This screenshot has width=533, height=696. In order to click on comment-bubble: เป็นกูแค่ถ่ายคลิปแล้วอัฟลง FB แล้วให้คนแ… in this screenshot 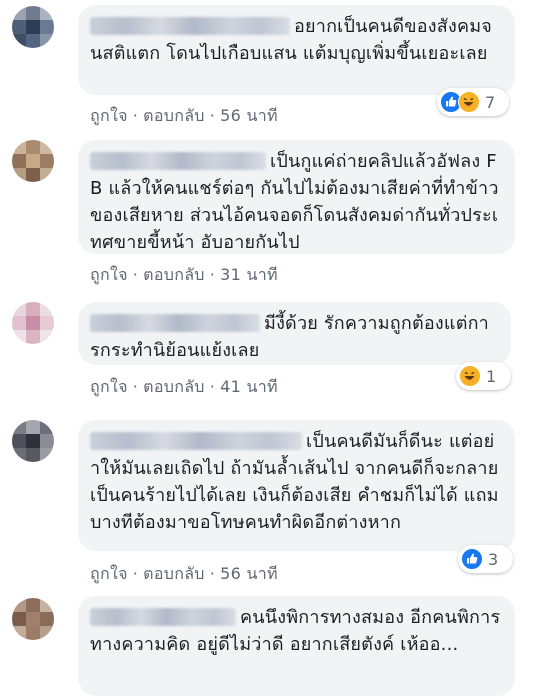, I will do `click(296, 197)`.